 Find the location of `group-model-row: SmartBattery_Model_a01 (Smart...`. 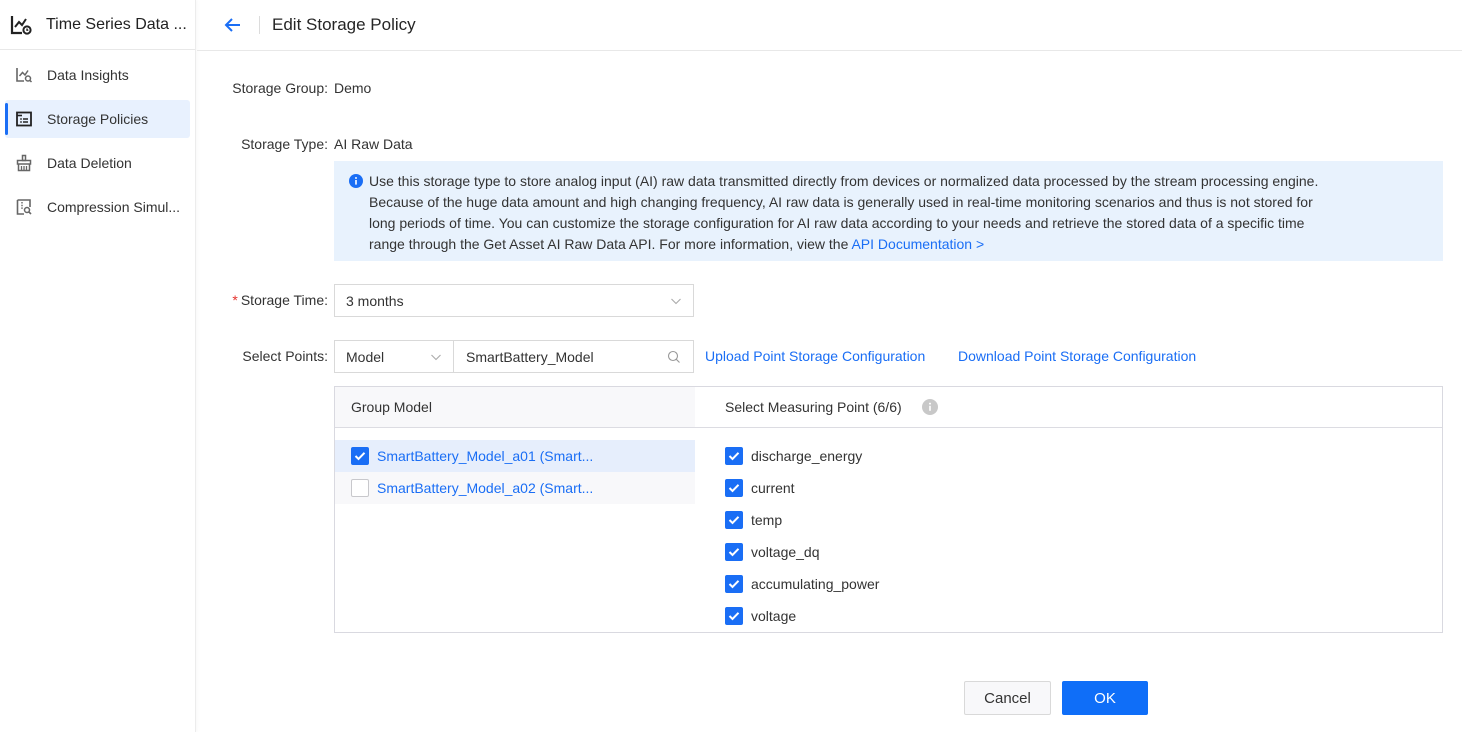

group-model-row: SmartBattery_Model_a01 (Smart... is located at coordinates (515, 456).